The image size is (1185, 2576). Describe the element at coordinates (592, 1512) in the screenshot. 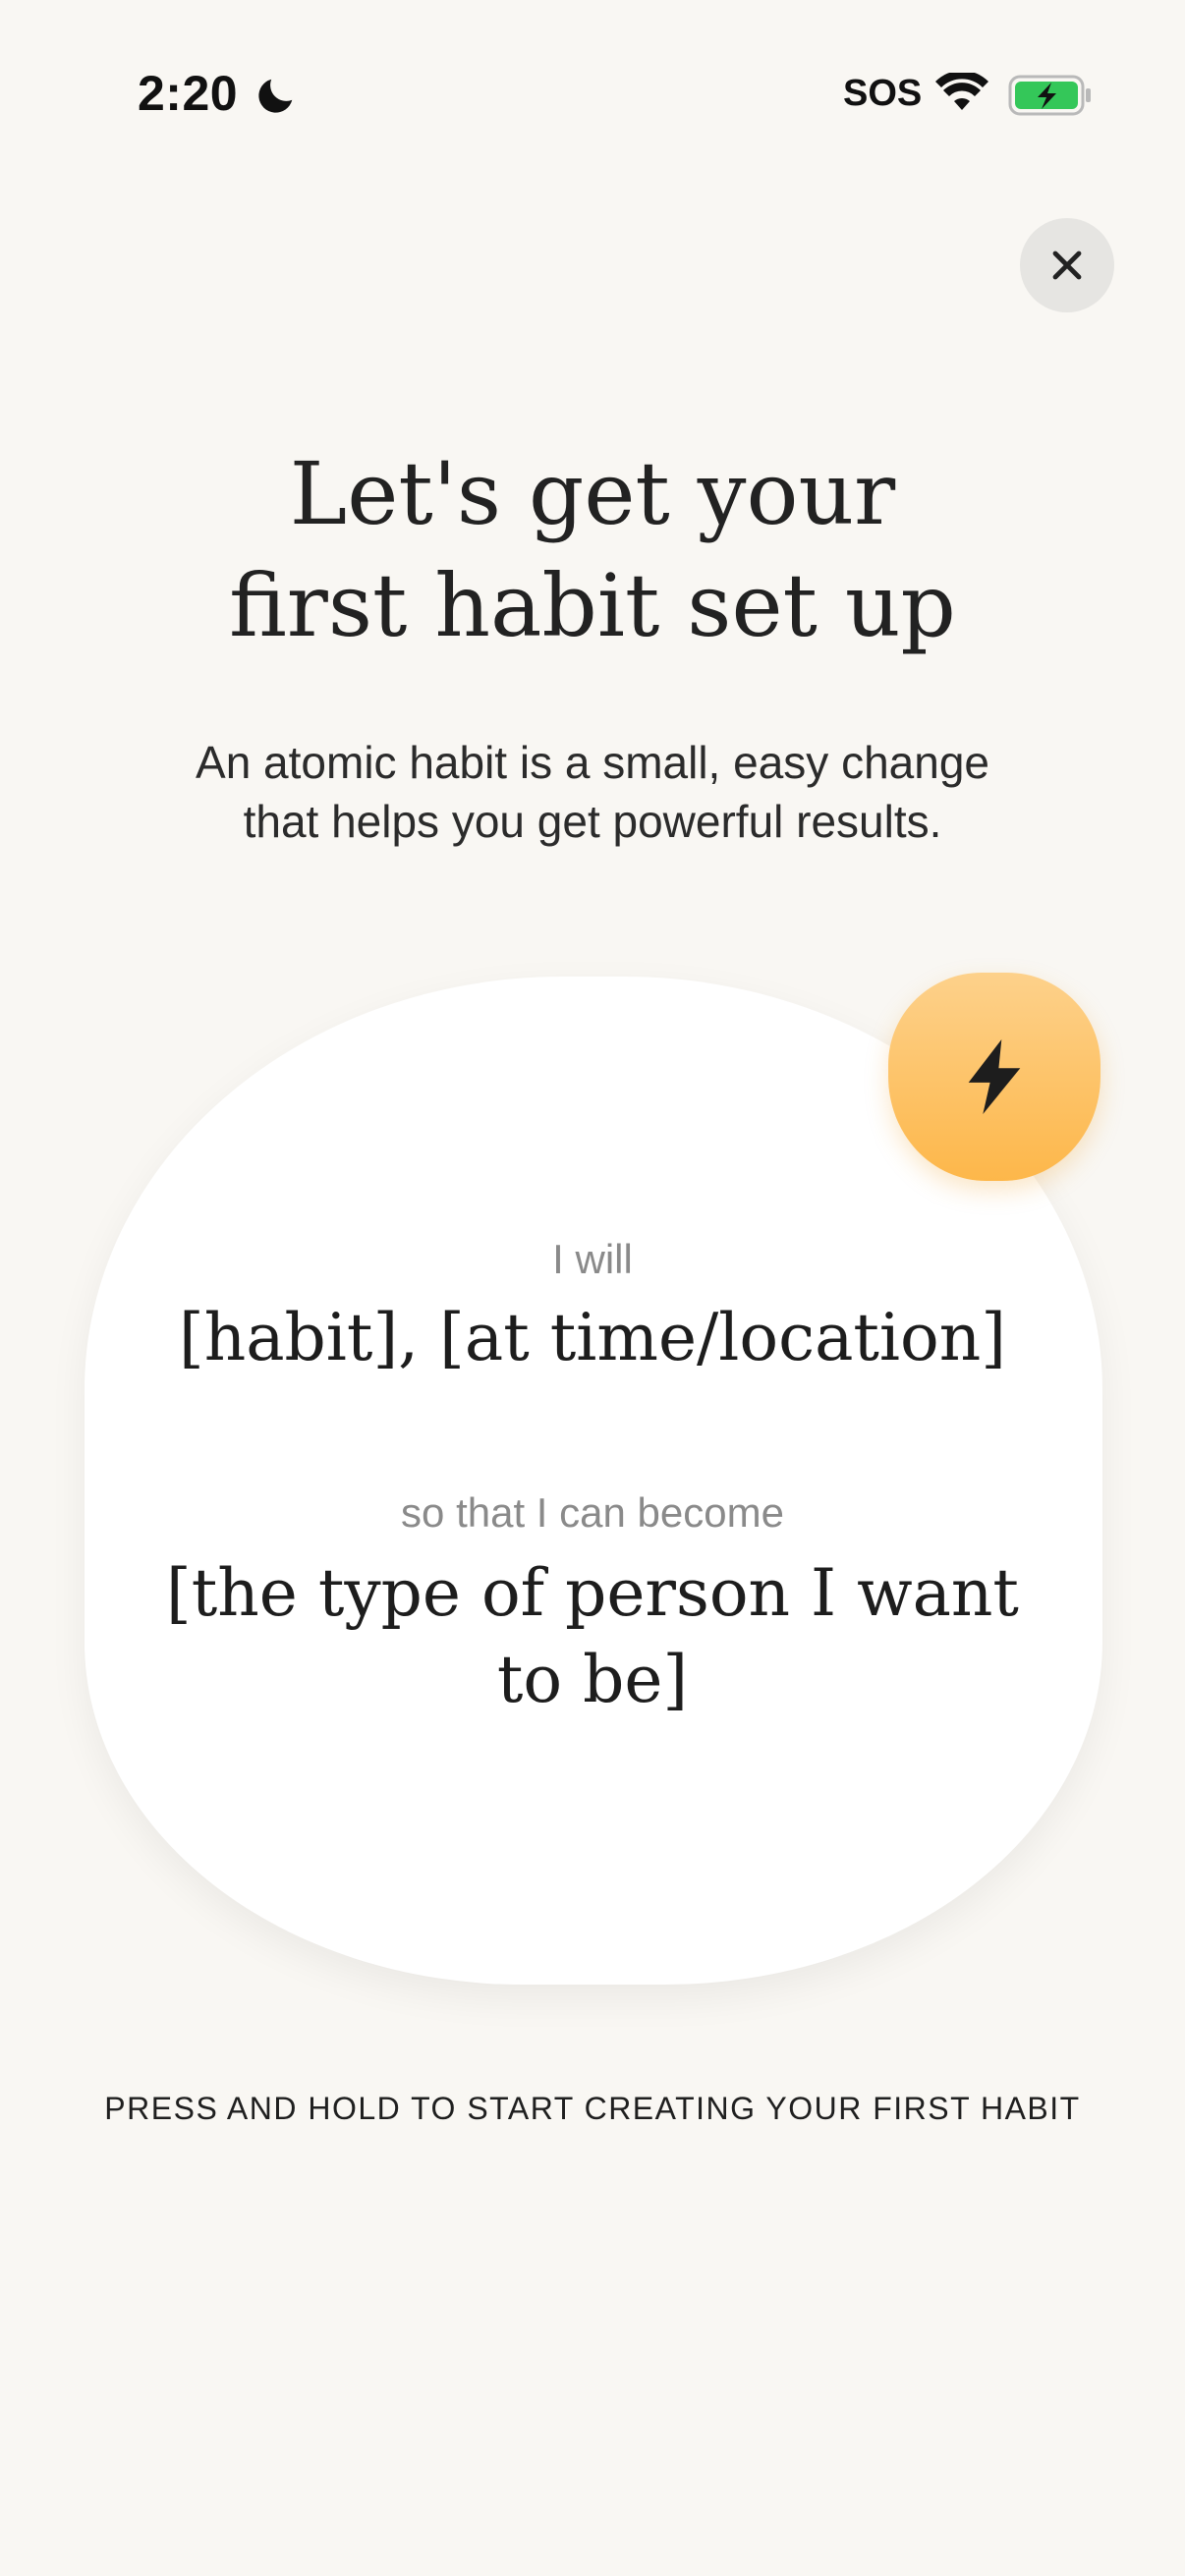

I see `label-so-that-i-can-become: so that I can become` at that location.